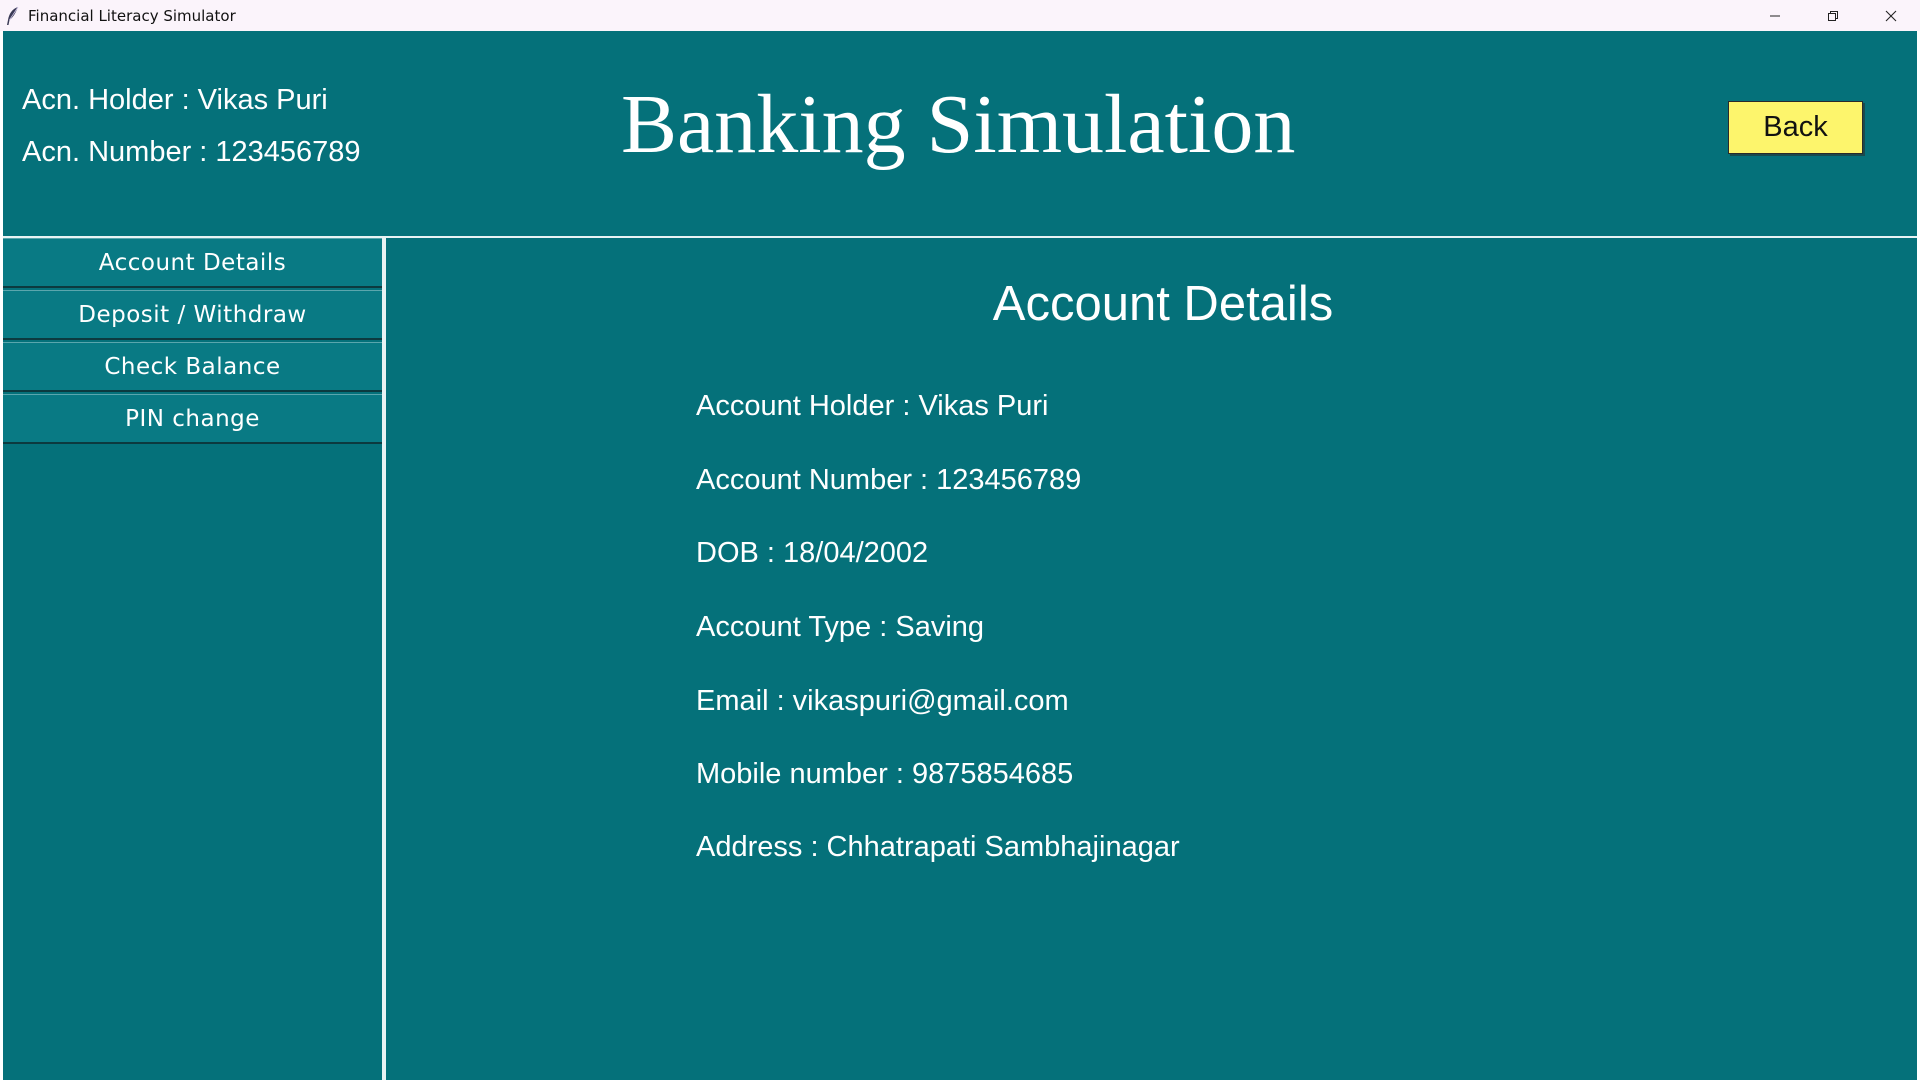 The image size is (1920, 1080). What do you see at coordinates (193, 315) in the screenshot?
I see `sidebar-item-deposit-withdraw: Deposit / Withdraw` at bounding box center [193, 315].